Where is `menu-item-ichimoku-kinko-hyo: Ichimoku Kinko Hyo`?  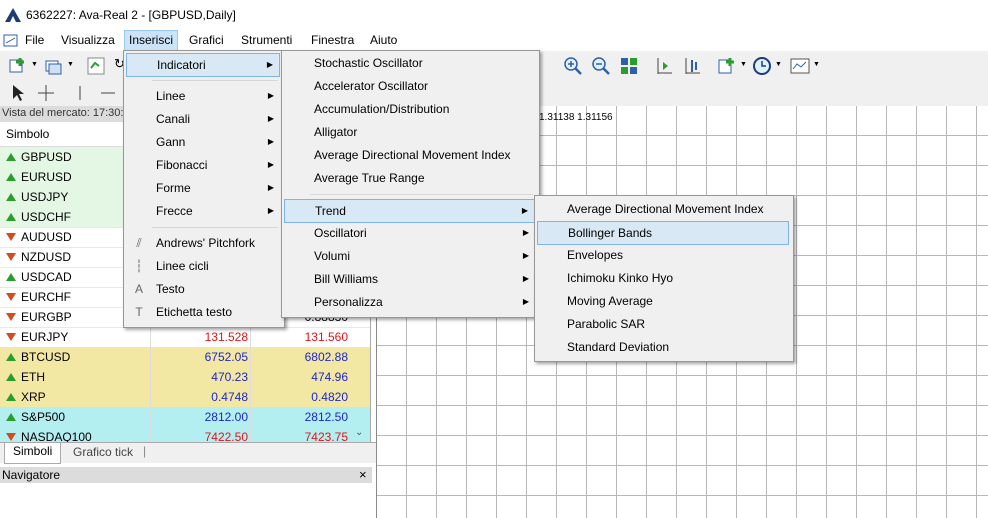
menu-item-ichimoku-kinko-hyo: Ichimoku Kinko Hyo is located at coordinates (663, 278).